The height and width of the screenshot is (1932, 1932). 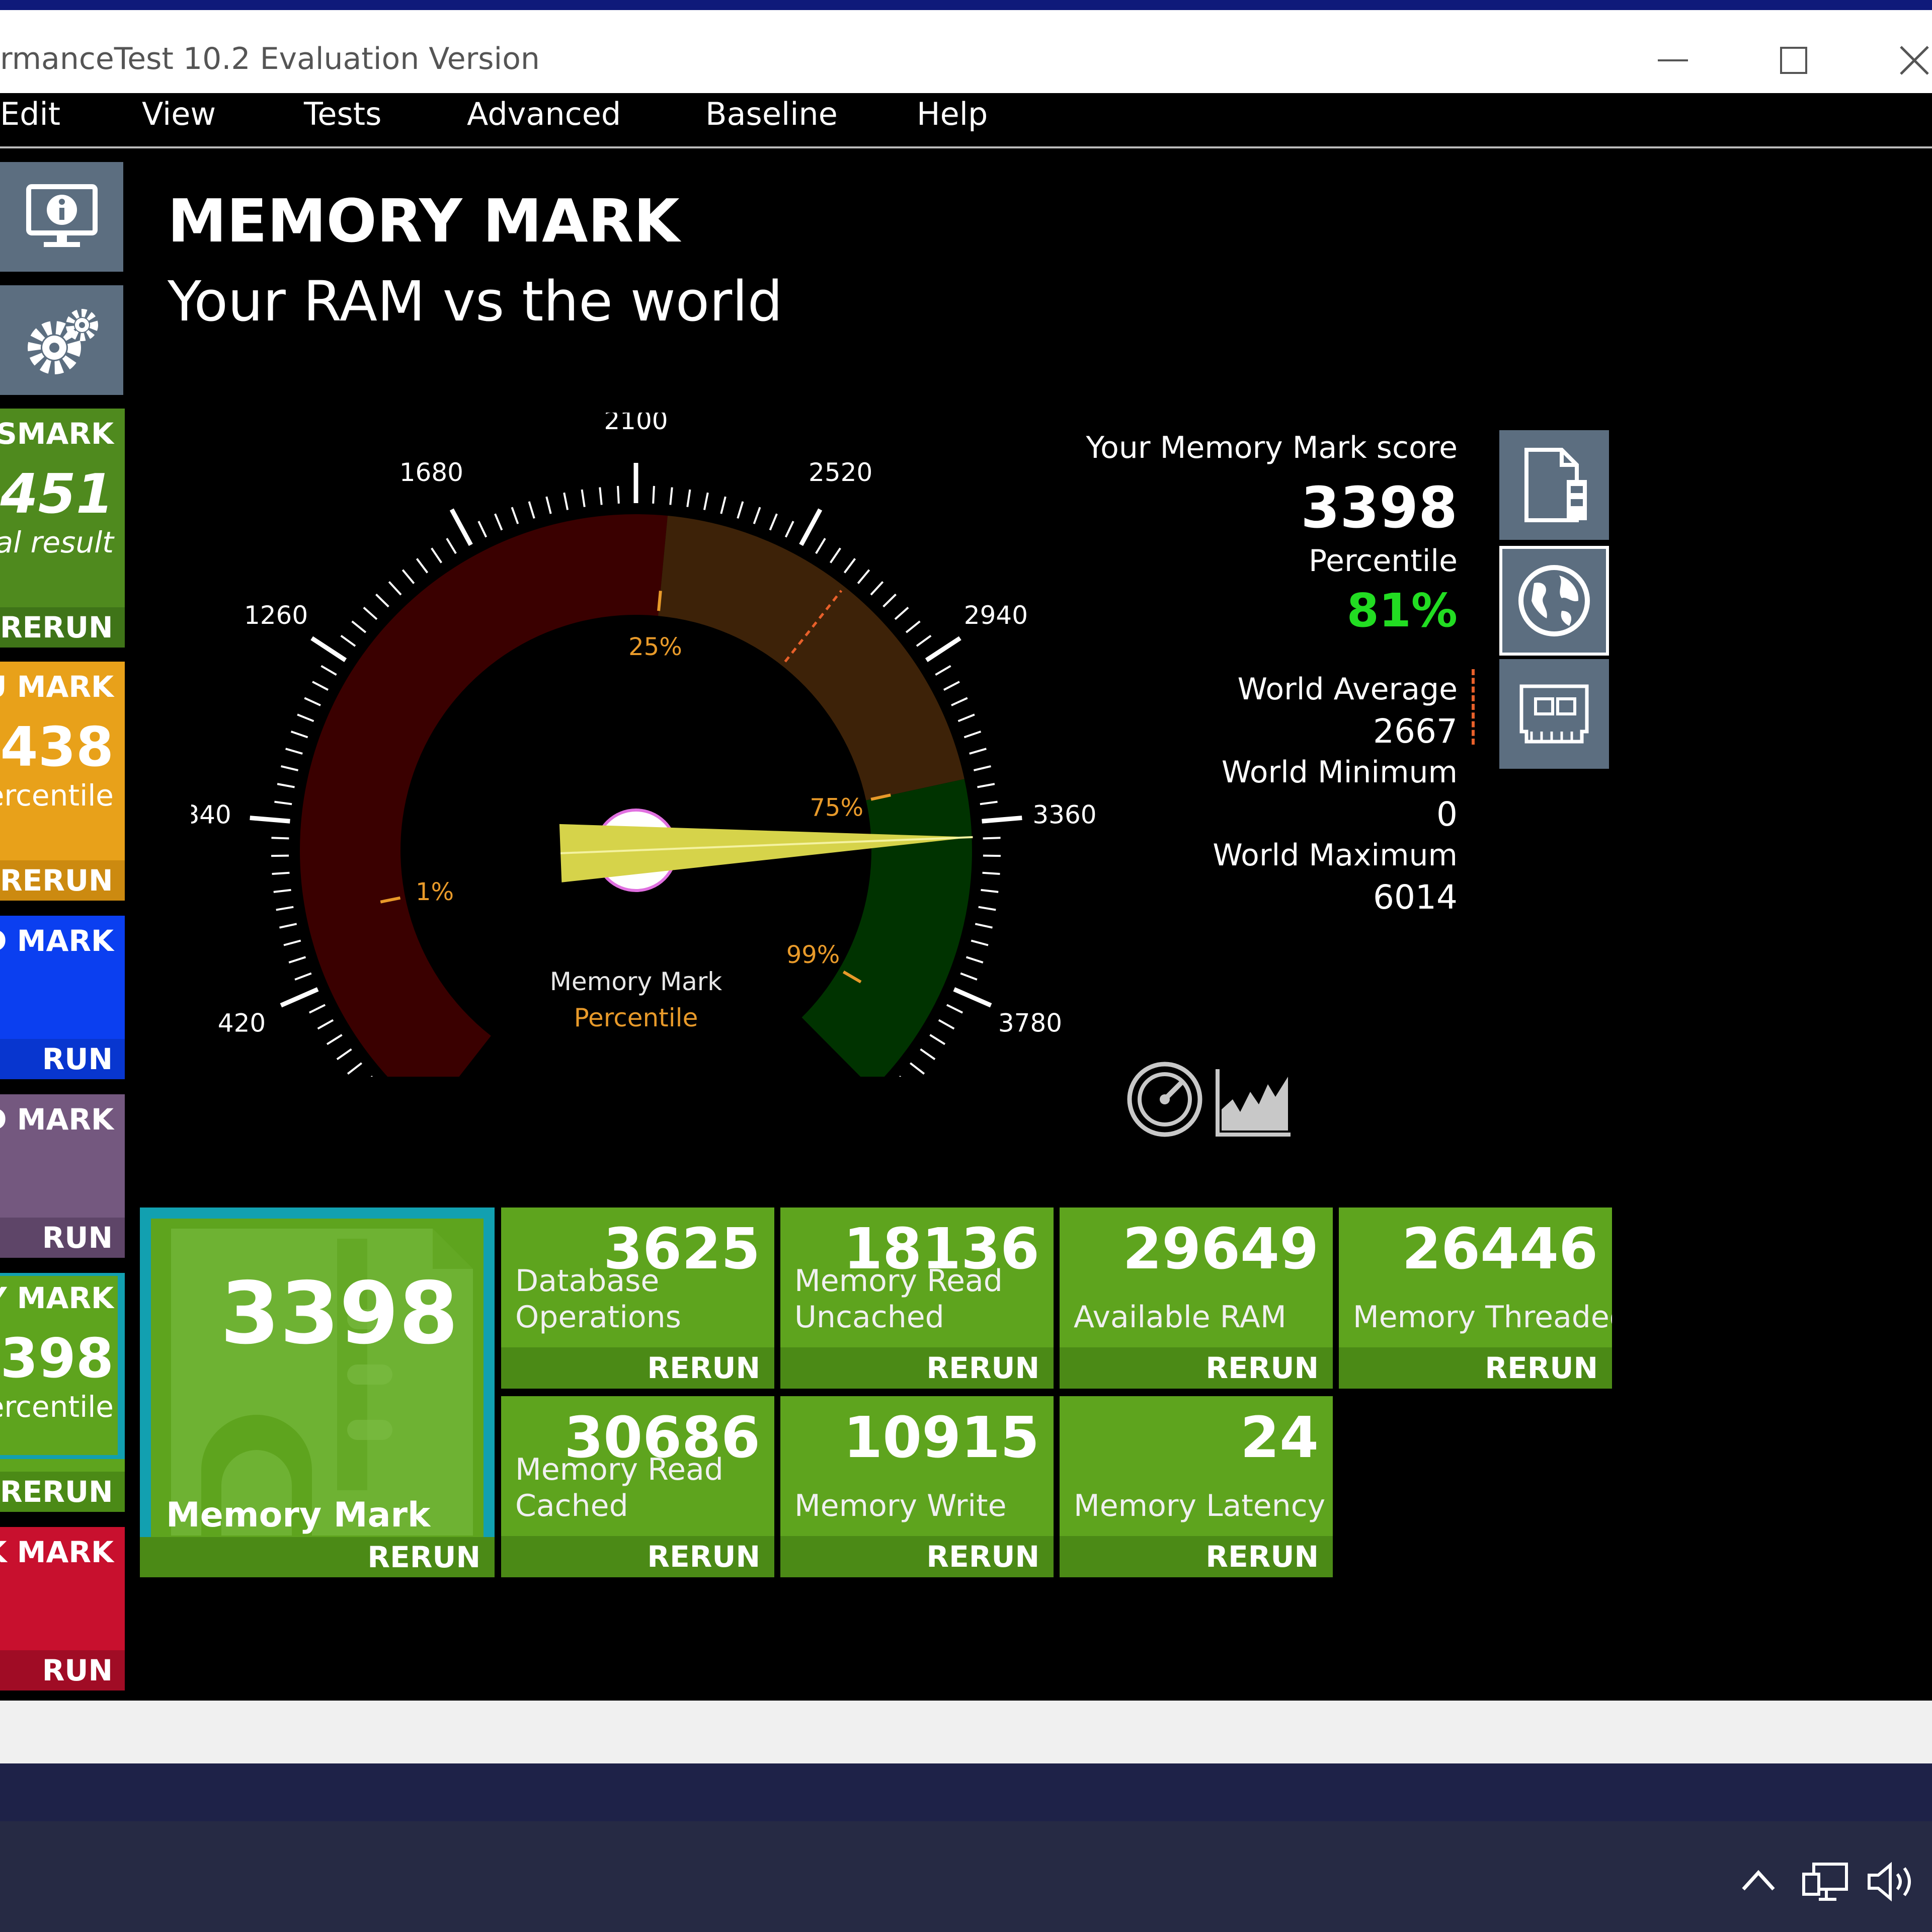 I want to click on tile-database-operations: 3625 Database Operations RERUN, so click(x=637, y=1299).